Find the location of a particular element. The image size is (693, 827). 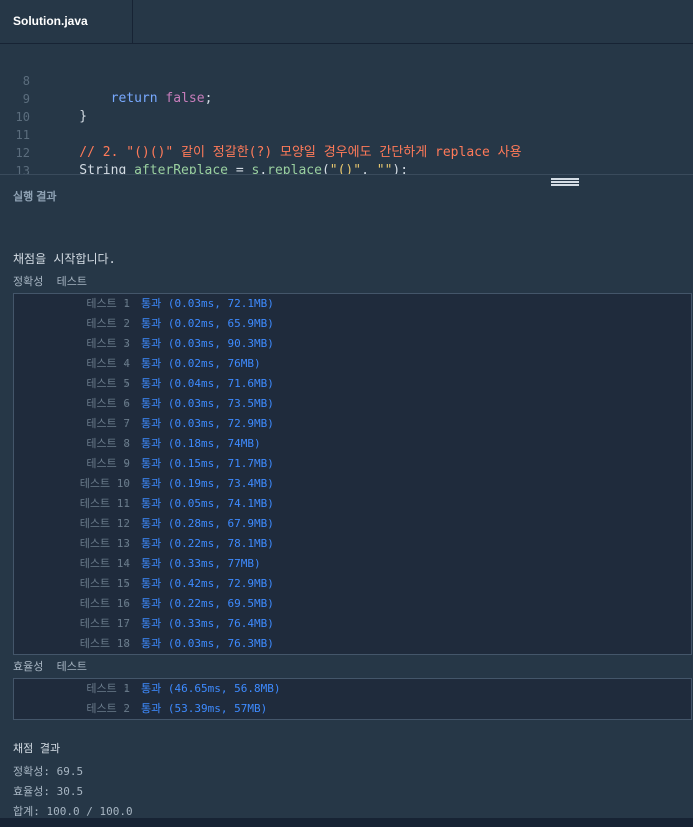

test-row: 테스트 10 › 통과 (0.19ms, 73.4MB) is located at coordinates (352, 484).